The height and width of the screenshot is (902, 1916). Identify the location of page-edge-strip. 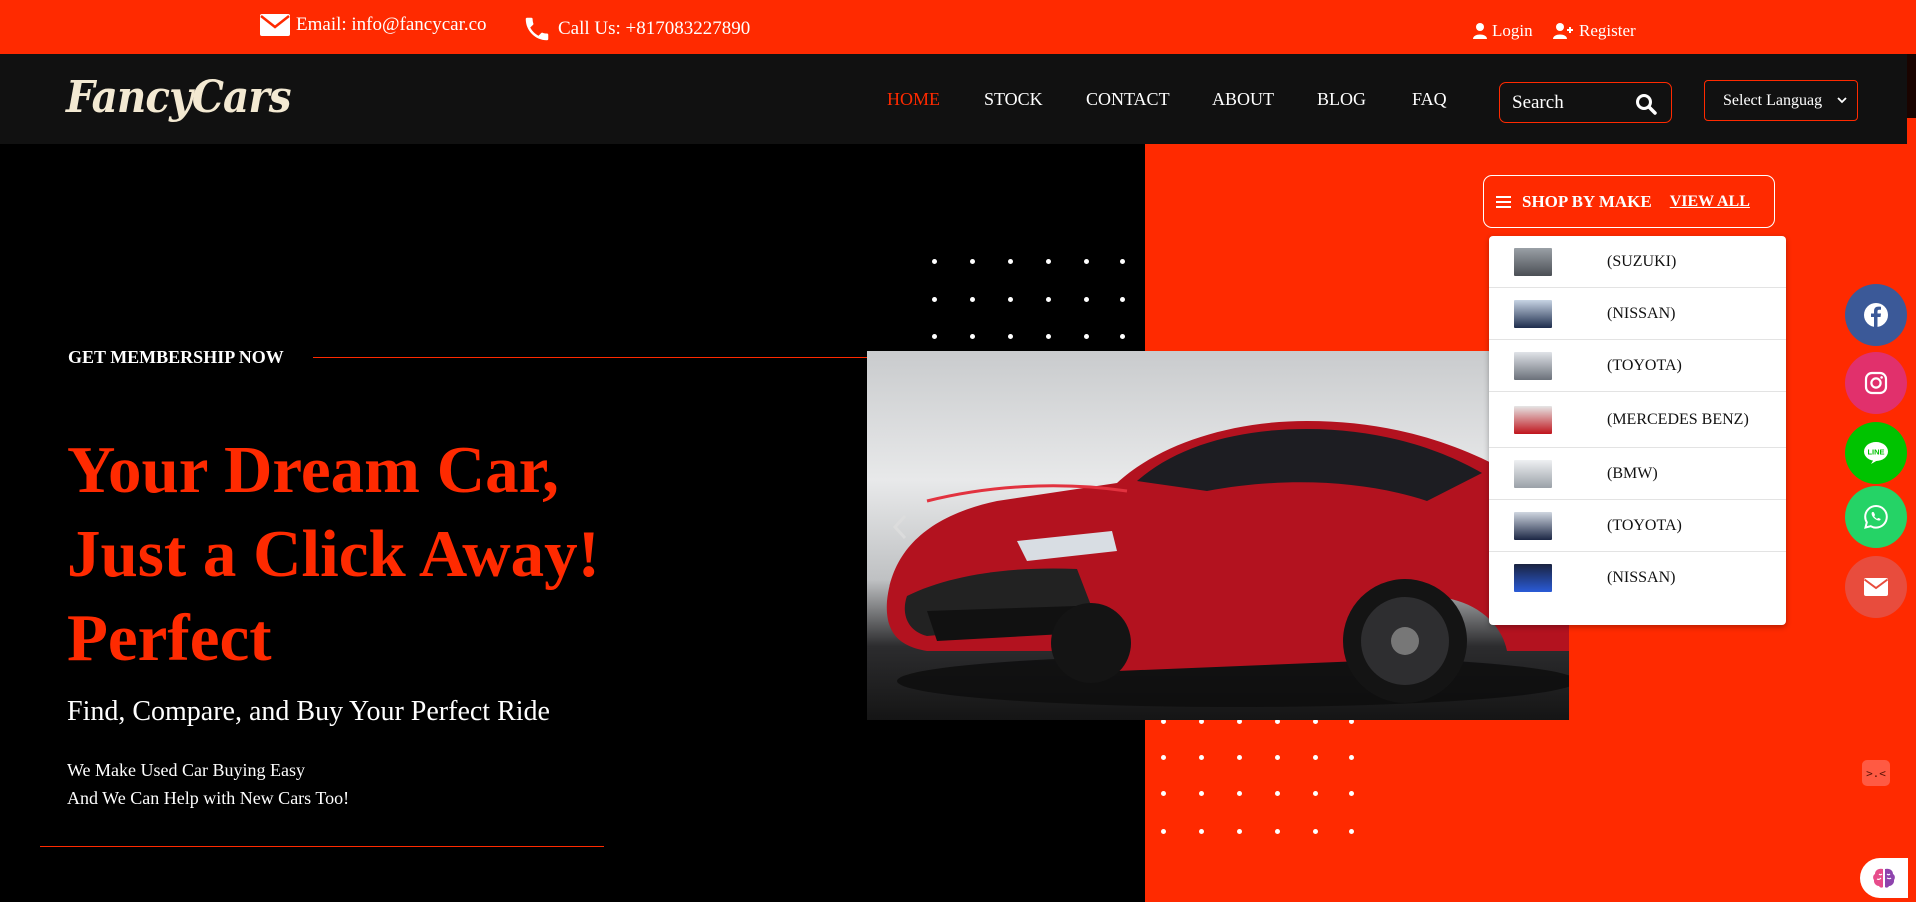
(1911, 451).